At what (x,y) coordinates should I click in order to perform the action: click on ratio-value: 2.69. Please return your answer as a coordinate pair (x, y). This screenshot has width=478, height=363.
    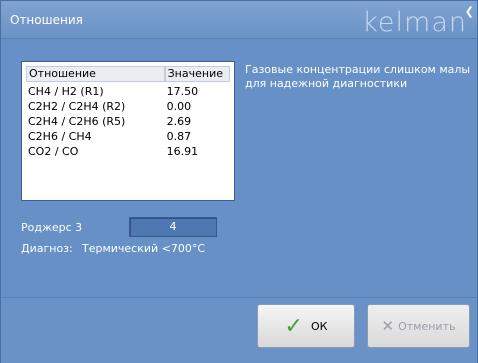
    Looking at the image, I should click on (179, 121).